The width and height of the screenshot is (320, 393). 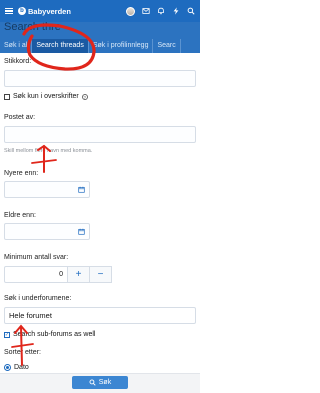 What do you see at coordinates (130, 11) in the screenshot?
I see `avatar` at bounding box center [130, 11].